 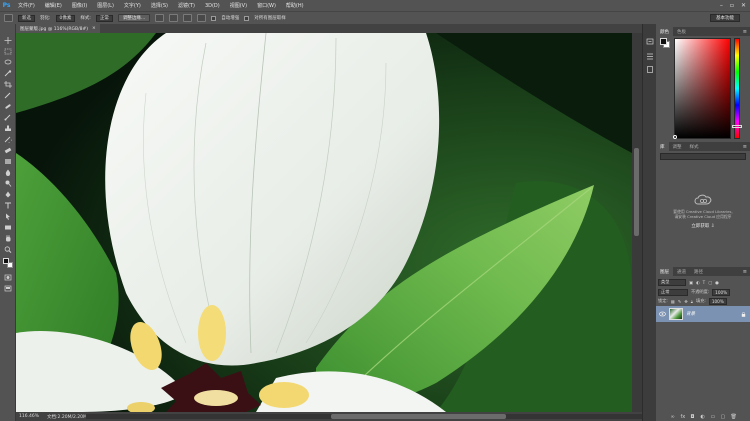 I want to click on hue-slider, so click(x=737, y=88).